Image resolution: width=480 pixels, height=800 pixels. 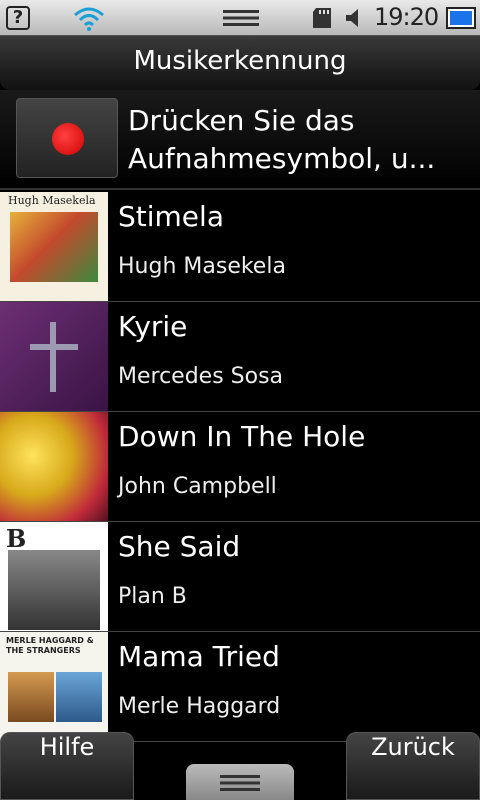 I want to click on song-title: Stimela, so click(x=171, y=216).